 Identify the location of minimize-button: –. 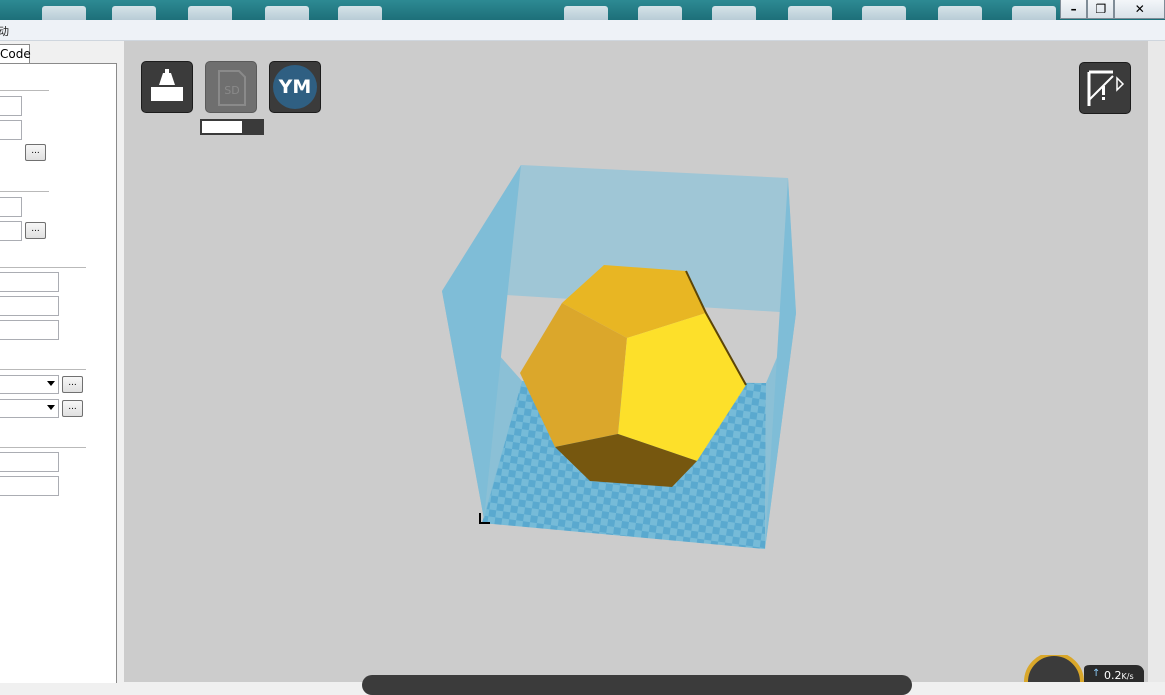
(1074, 9).